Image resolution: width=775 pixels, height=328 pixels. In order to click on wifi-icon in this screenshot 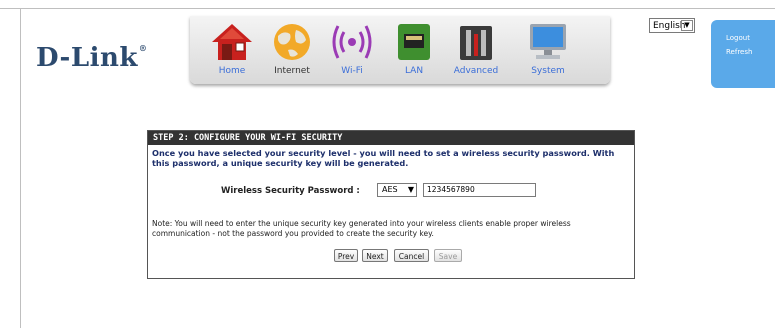, I will do `click(352, 42)`.